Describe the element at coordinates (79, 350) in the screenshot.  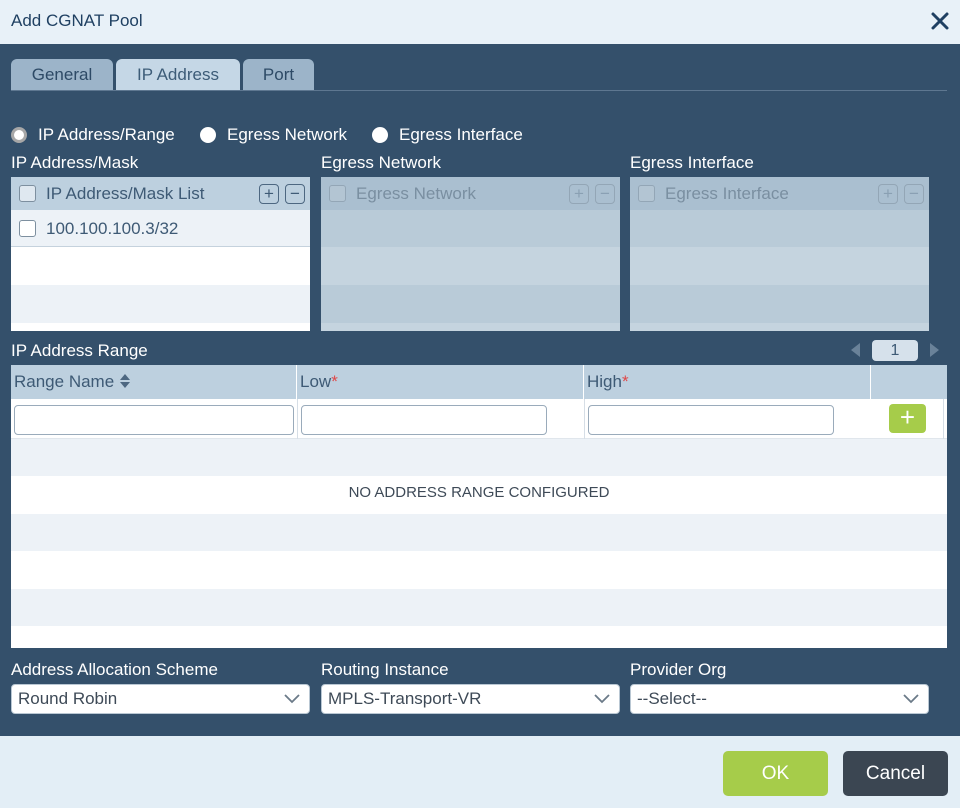
I see `ip-range-section-label: IP Address Range` at that location.